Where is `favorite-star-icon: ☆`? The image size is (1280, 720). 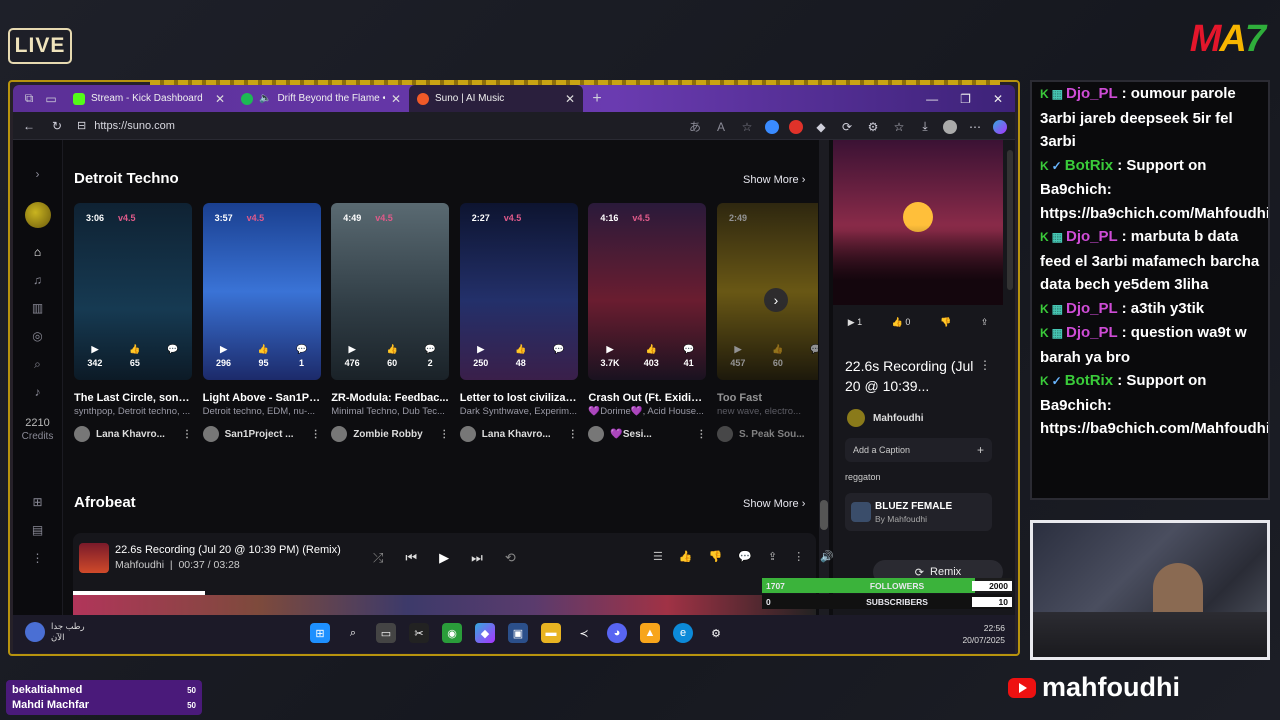 favorite-star-icon: ☆ is located at coordinates (747, 127).